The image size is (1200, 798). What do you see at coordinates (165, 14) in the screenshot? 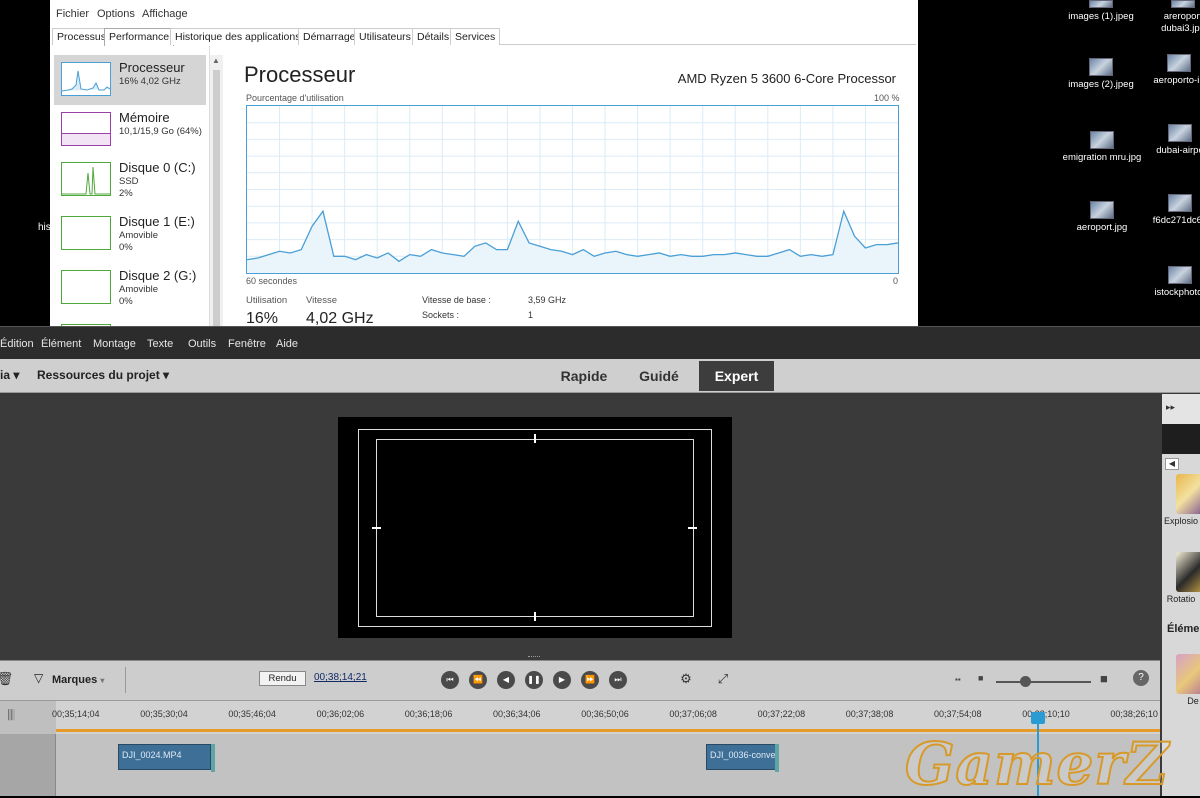
I see `menu-affichage: Affichage` at bounding box center [165, 14].